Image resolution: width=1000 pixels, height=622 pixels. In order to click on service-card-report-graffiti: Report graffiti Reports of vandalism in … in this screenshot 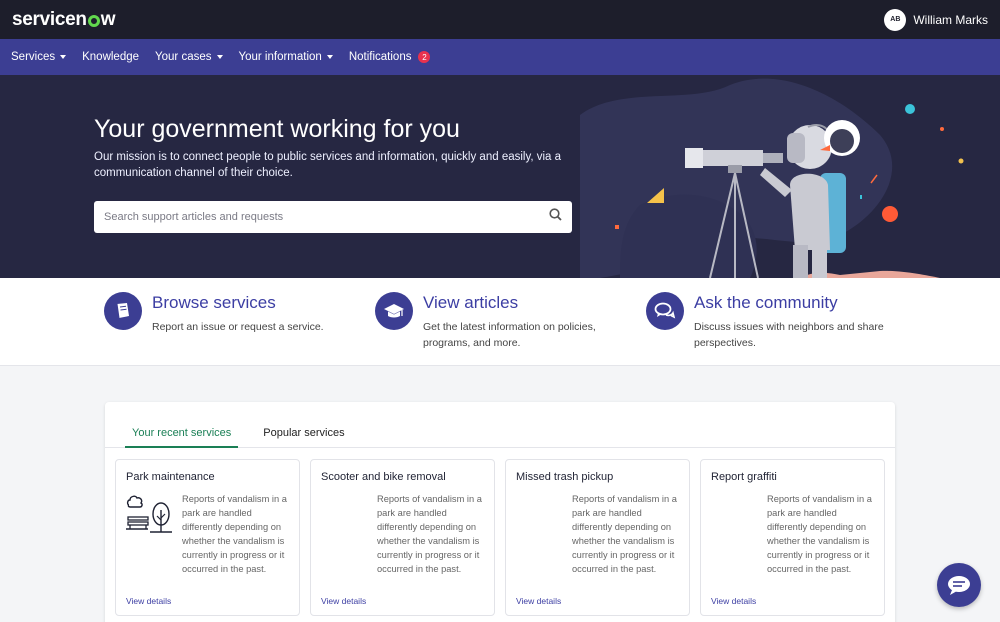, I will do `click(792, 537)`.